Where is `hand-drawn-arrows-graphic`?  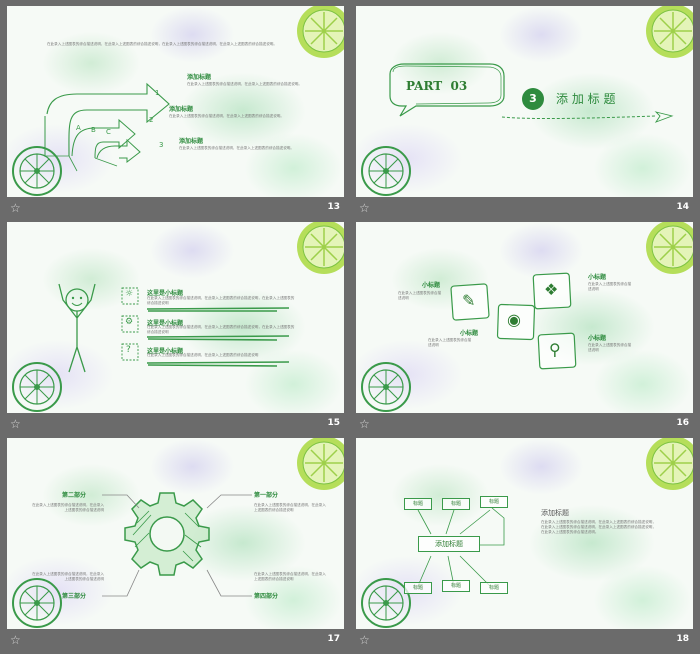 hand-drawn-arrows-graphic is located at coordinates (178, 101).